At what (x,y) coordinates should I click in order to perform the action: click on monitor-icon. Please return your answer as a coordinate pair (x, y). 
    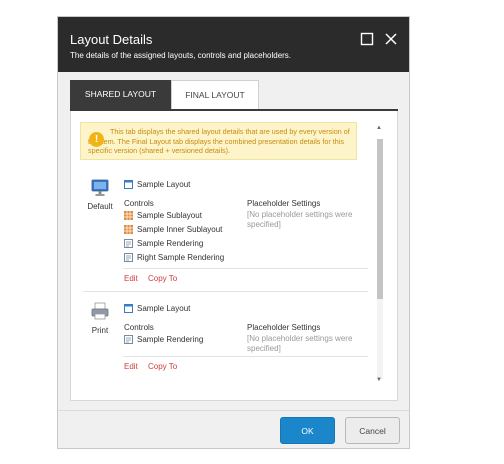
    Looking at the image, I should click on (100, 187).